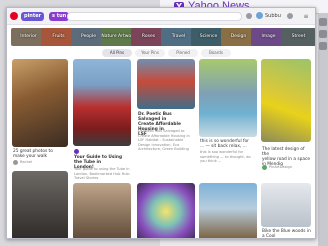 The image size is (328, 246). Describe the element at coordinates (216, 53) in the screenshot. I see `tab-boards: Boards` at that location.